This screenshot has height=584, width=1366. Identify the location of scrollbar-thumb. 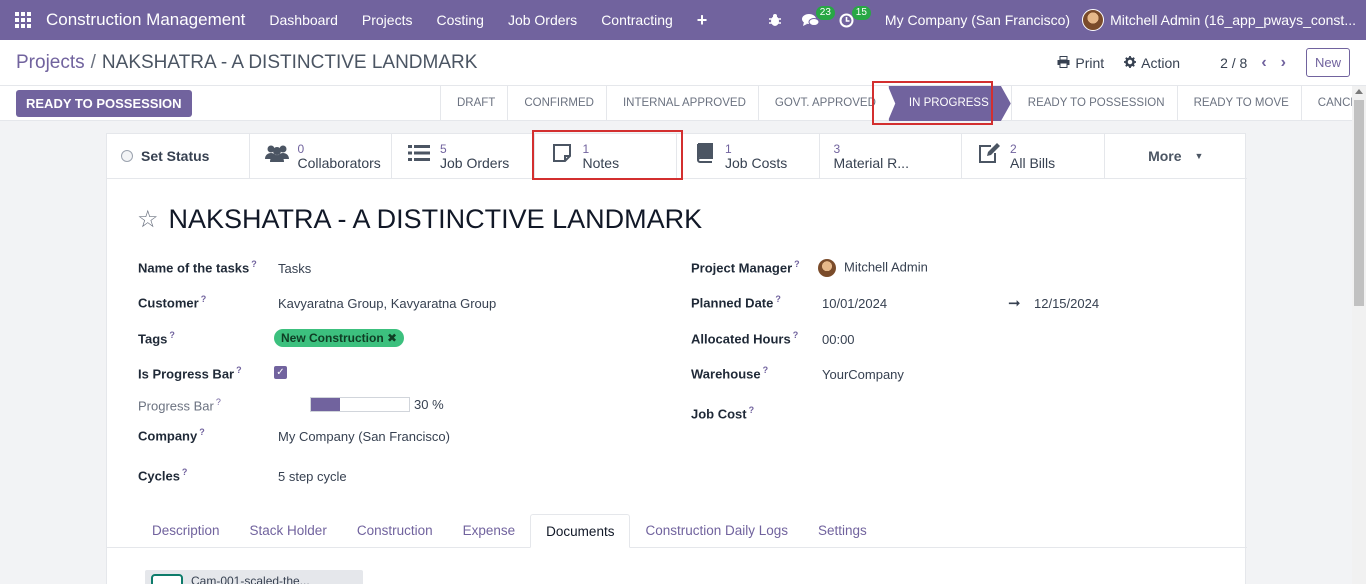
(1359, 203).